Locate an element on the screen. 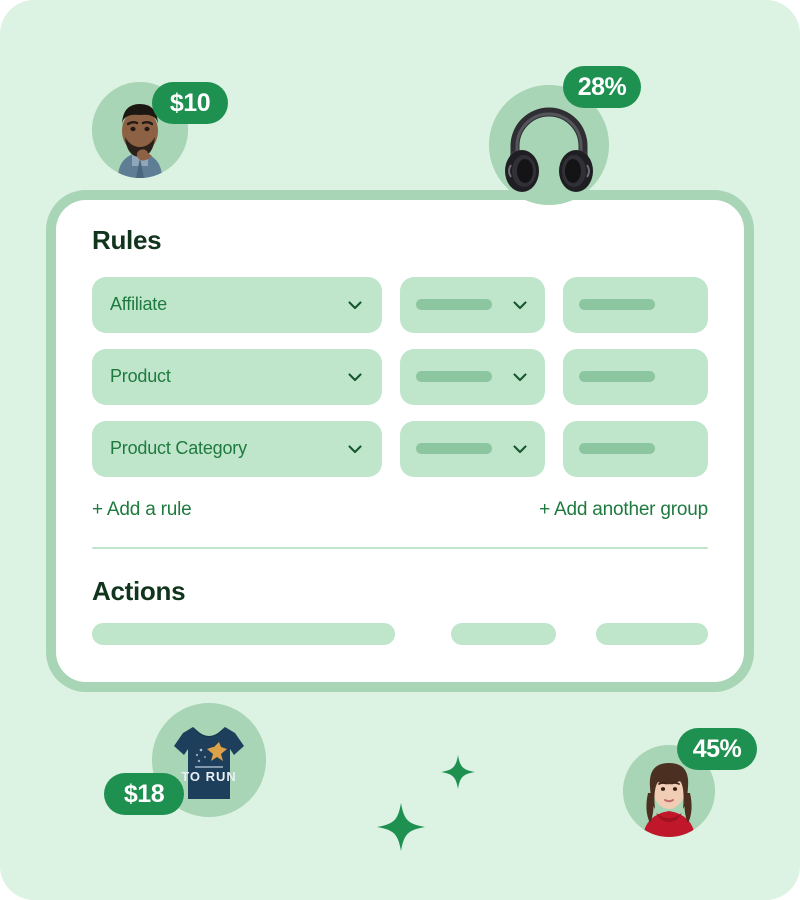  rule-field-subject: Product is located at coordinates (237, 376).